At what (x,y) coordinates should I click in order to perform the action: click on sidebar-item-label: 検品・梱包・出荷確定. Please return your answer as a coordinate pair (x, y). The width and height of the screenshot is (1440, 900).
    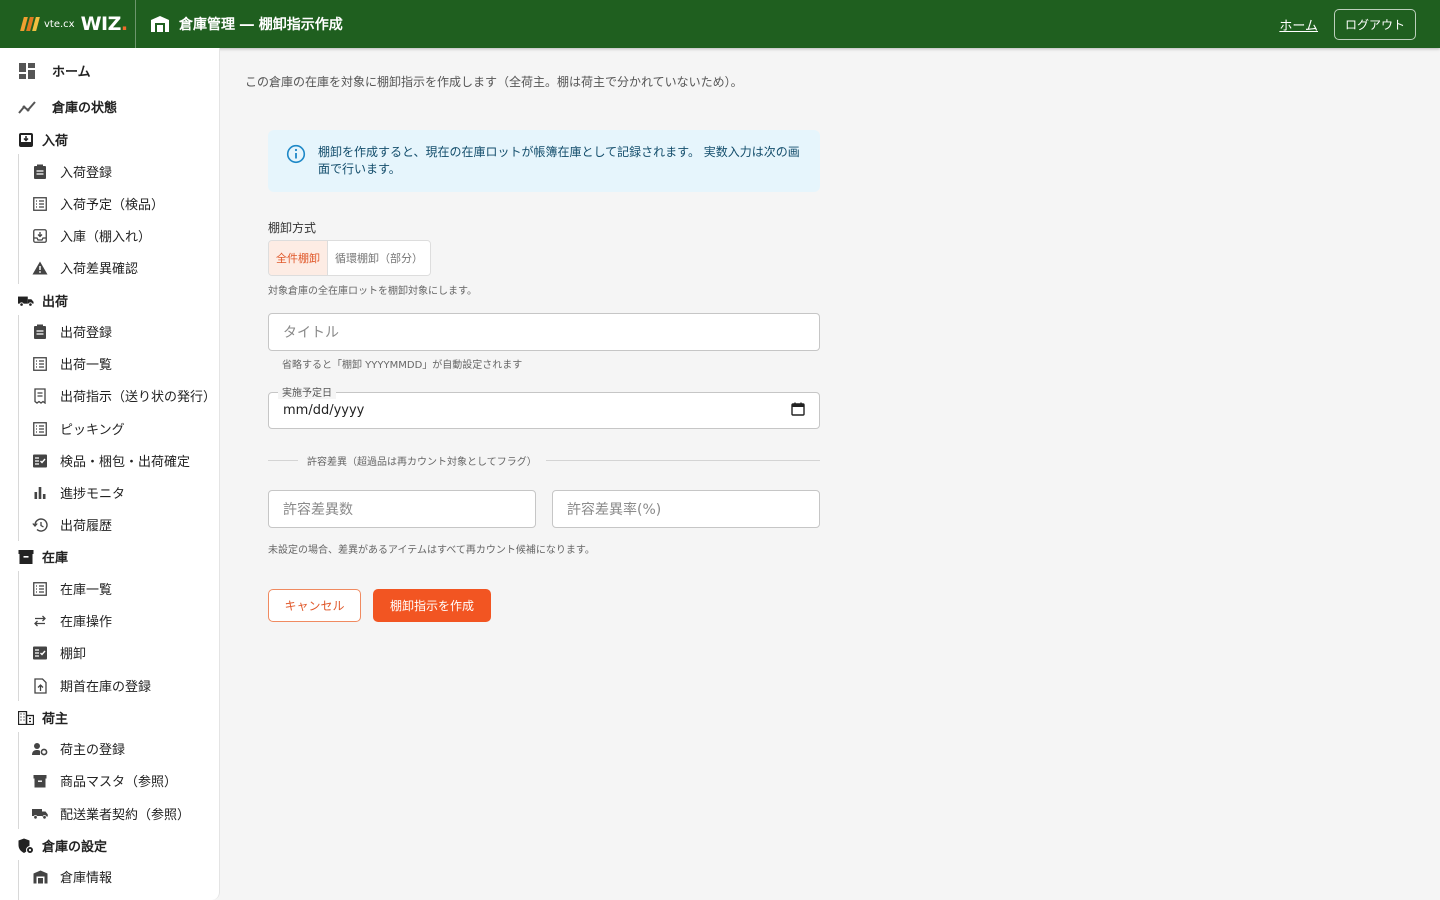
    Looking at the image, I should click on (125, 462).